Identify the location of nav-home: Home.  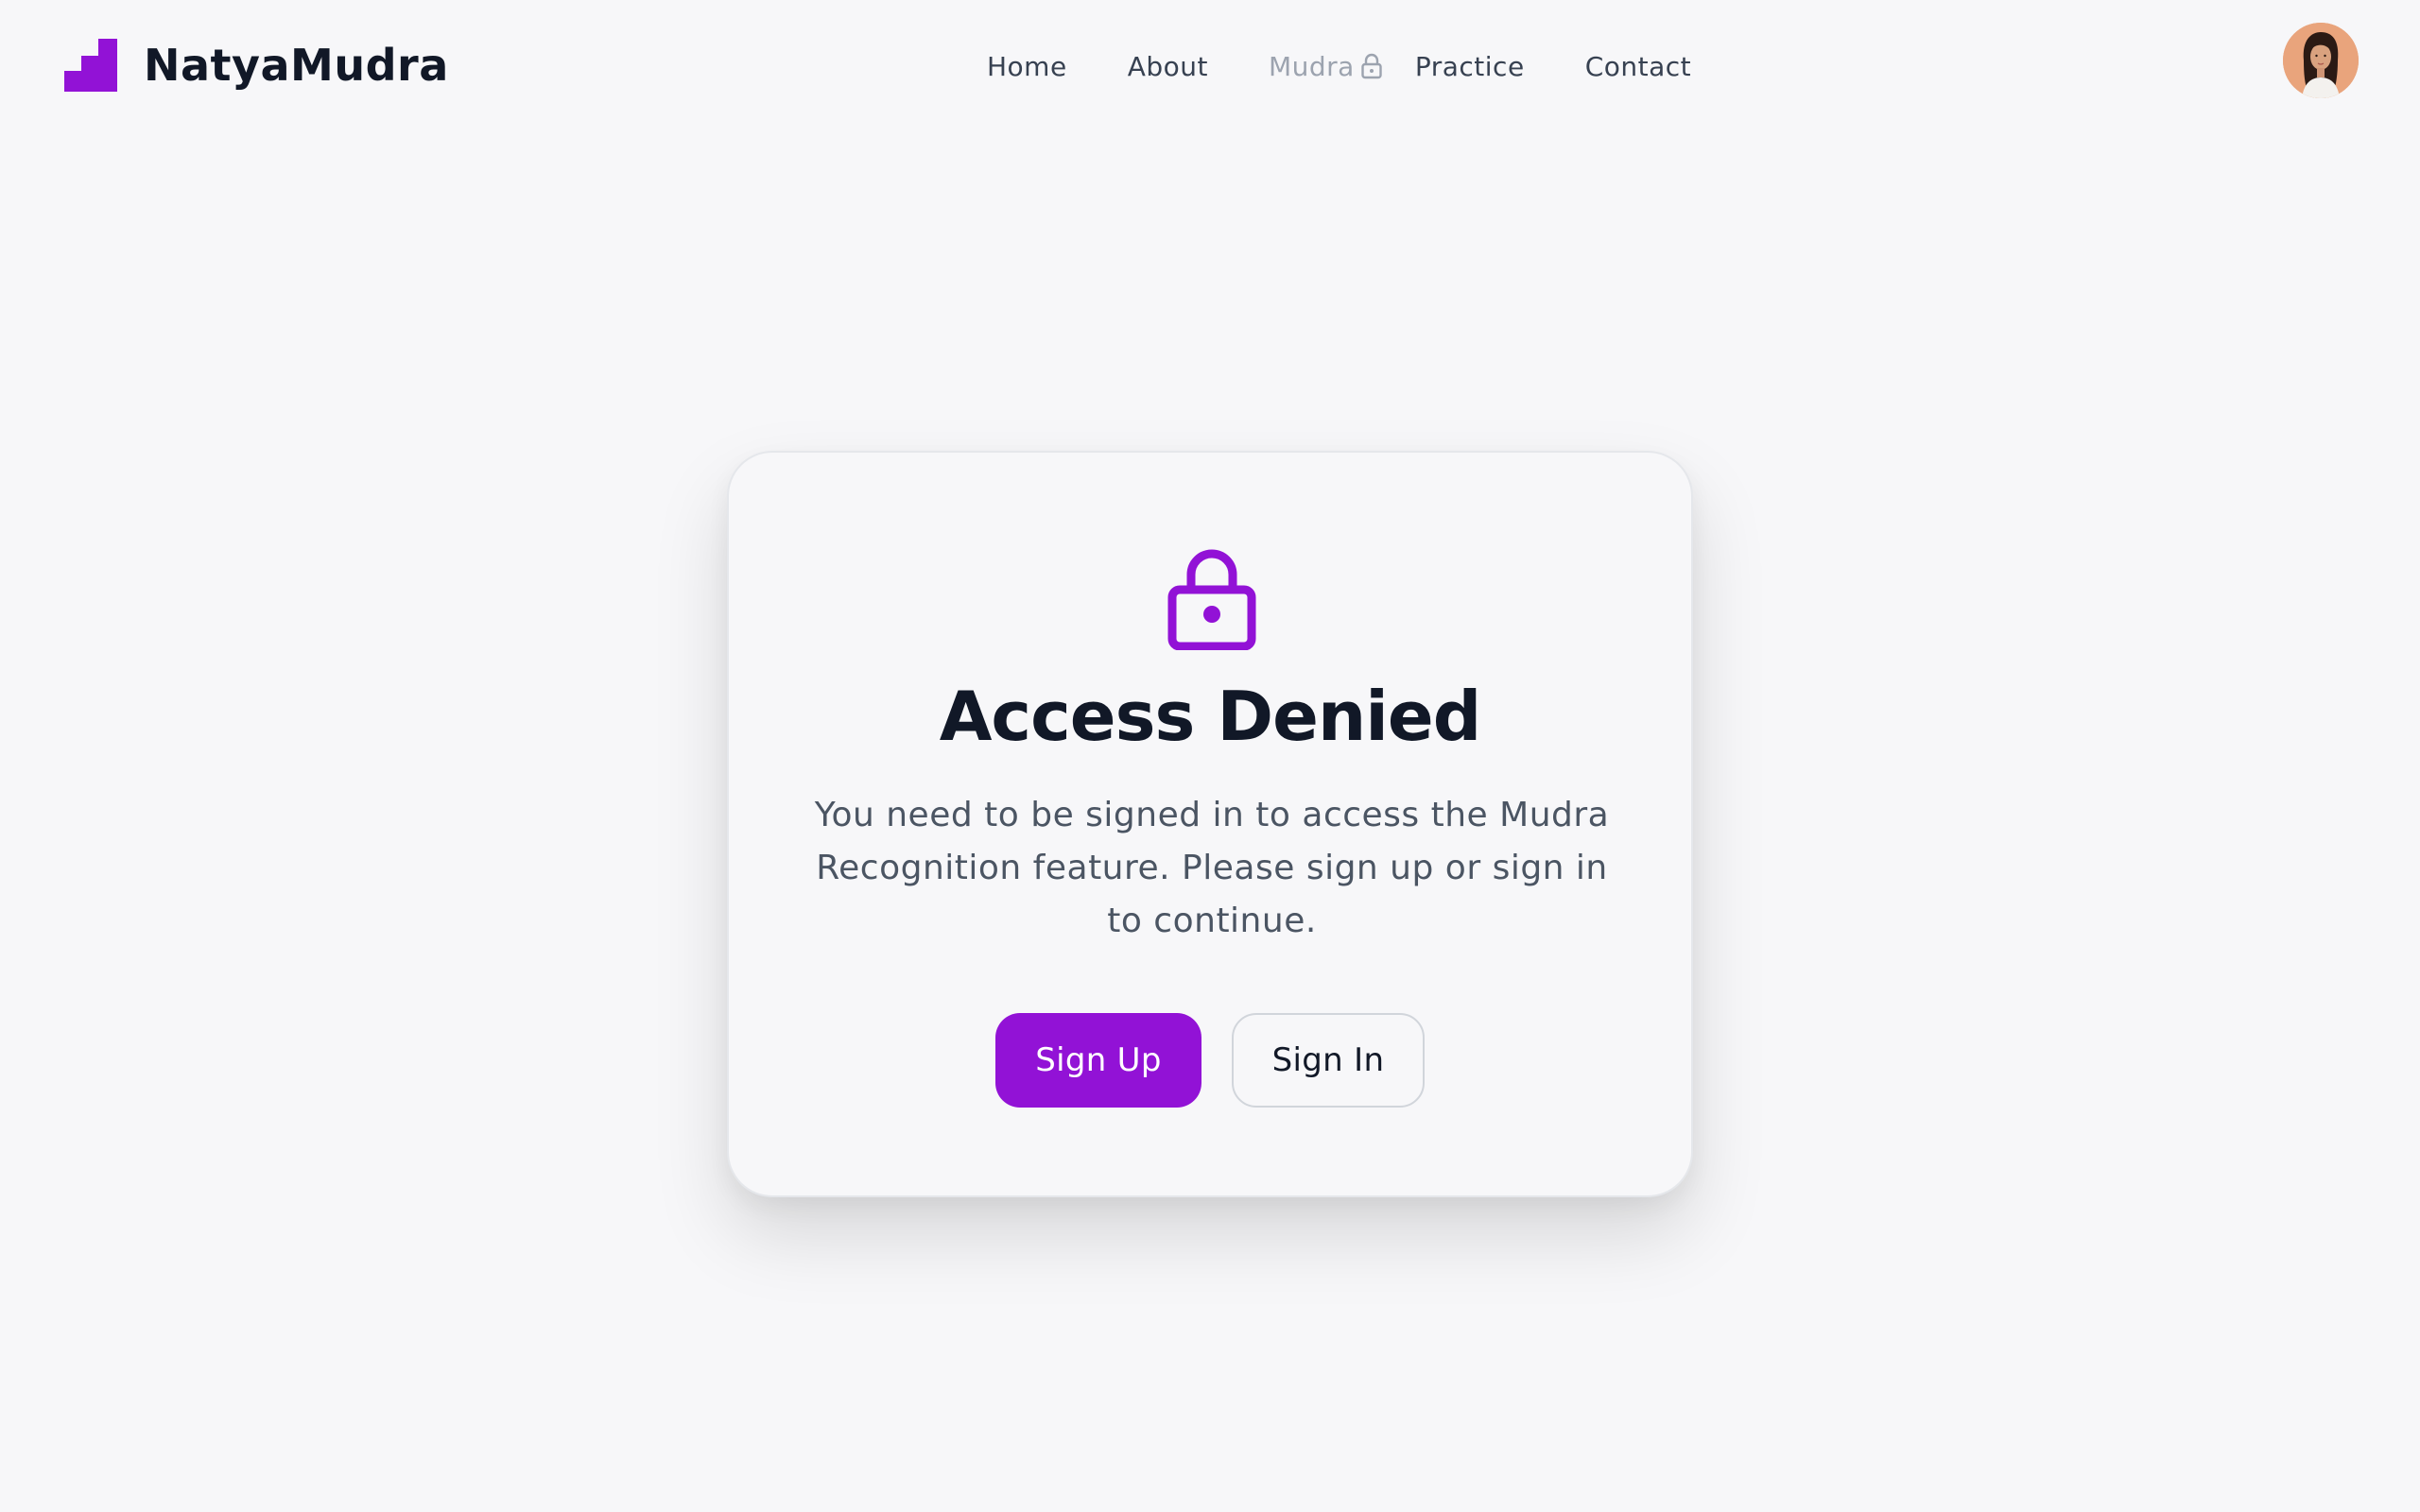
(1027, 66).